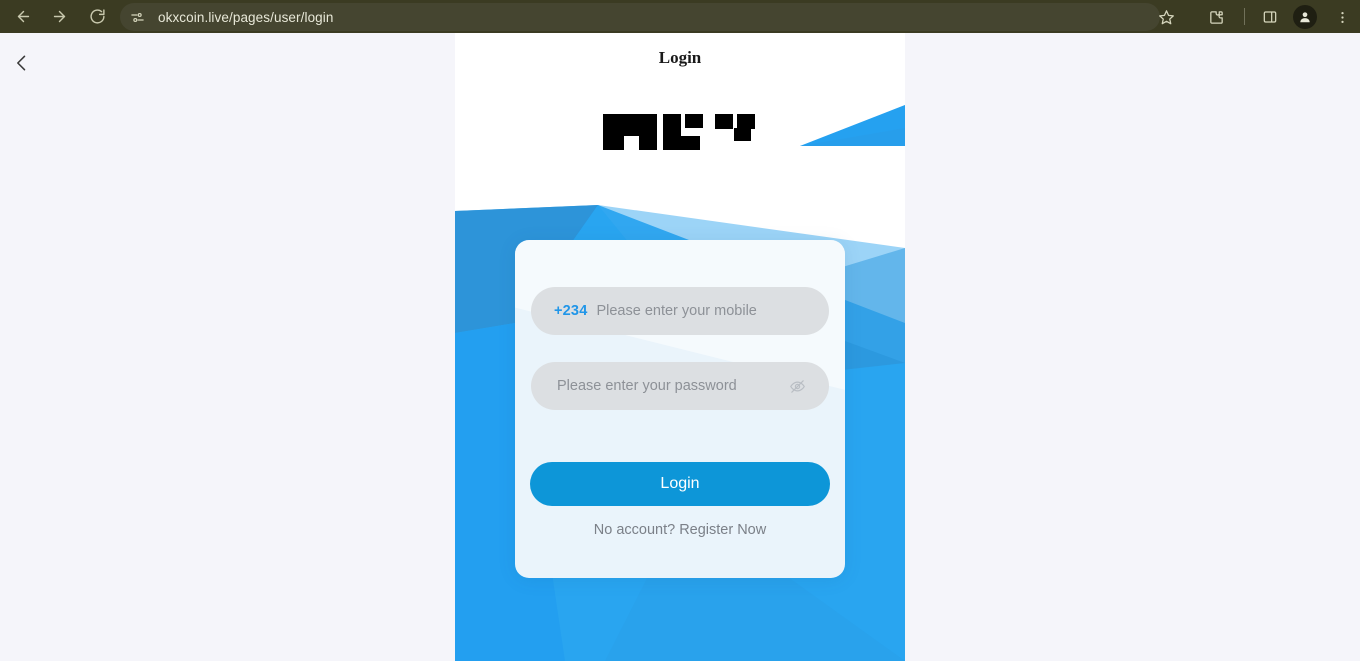  I want to click on side-panel-icon, so click(1270, 17).